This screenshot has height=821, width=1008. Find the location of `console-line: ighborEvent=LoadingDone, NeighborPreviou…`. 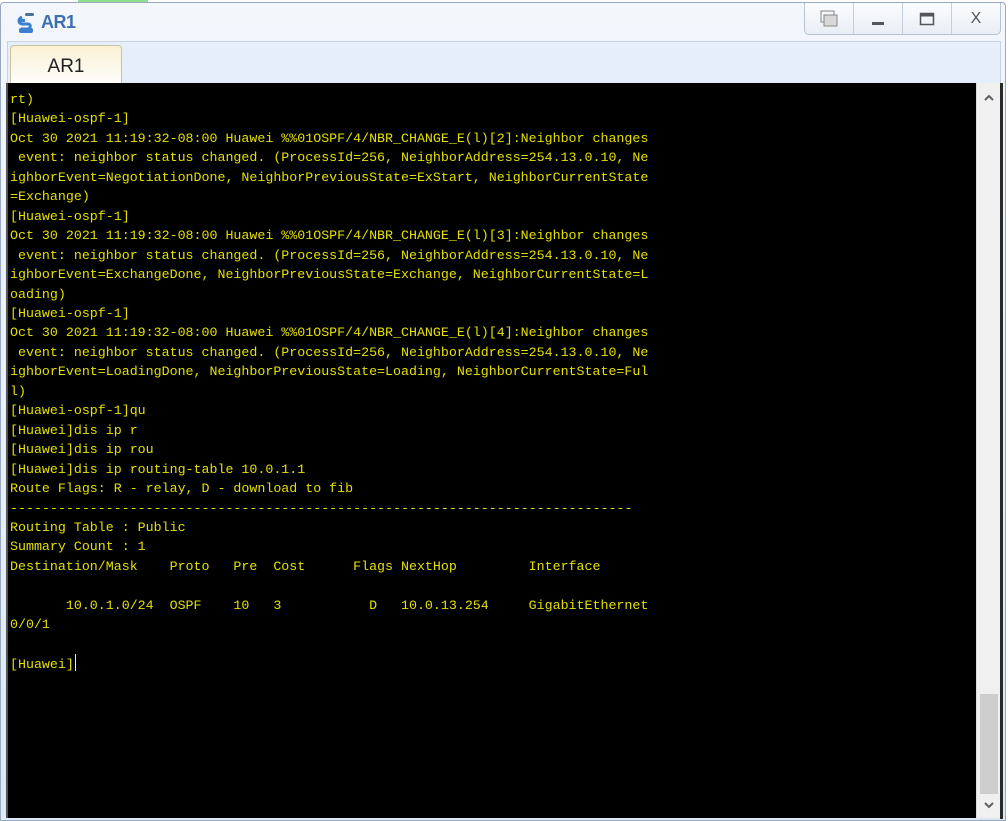

console-line: ighborEvent=LoadingDone, NeighborPreviou… is located at coordinates (329, 372).